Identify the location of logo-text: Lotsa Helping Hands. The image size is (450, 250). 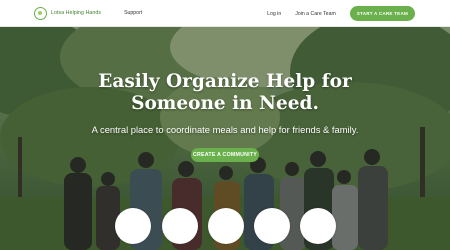
(76, 13).